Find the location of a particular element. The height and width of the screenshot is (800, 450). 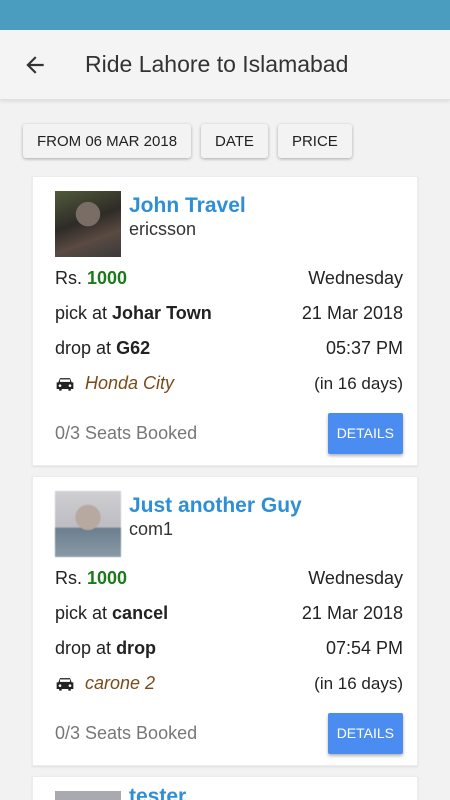

driver-username: ericsson is located at coordinates (163, 229).